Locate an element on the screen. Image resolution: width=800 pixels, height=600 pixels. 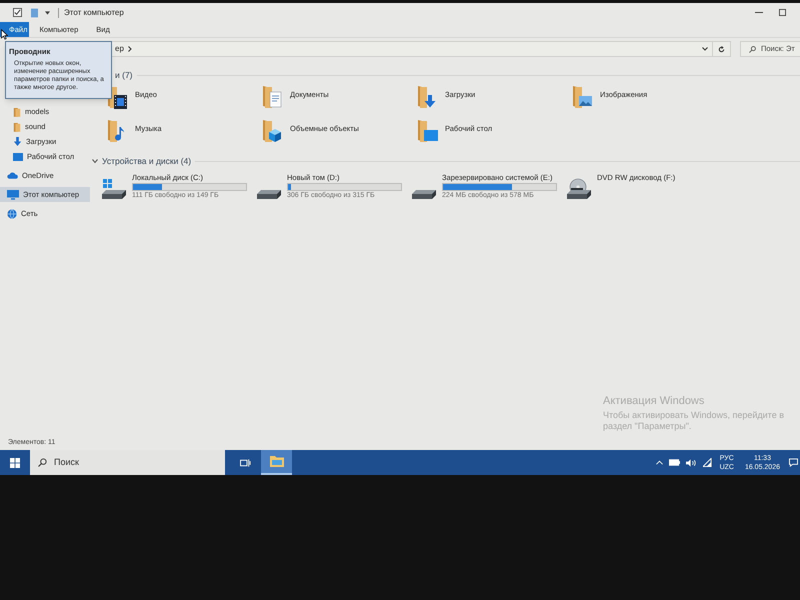
caret-up-icon is located at coordinates (659, 462).